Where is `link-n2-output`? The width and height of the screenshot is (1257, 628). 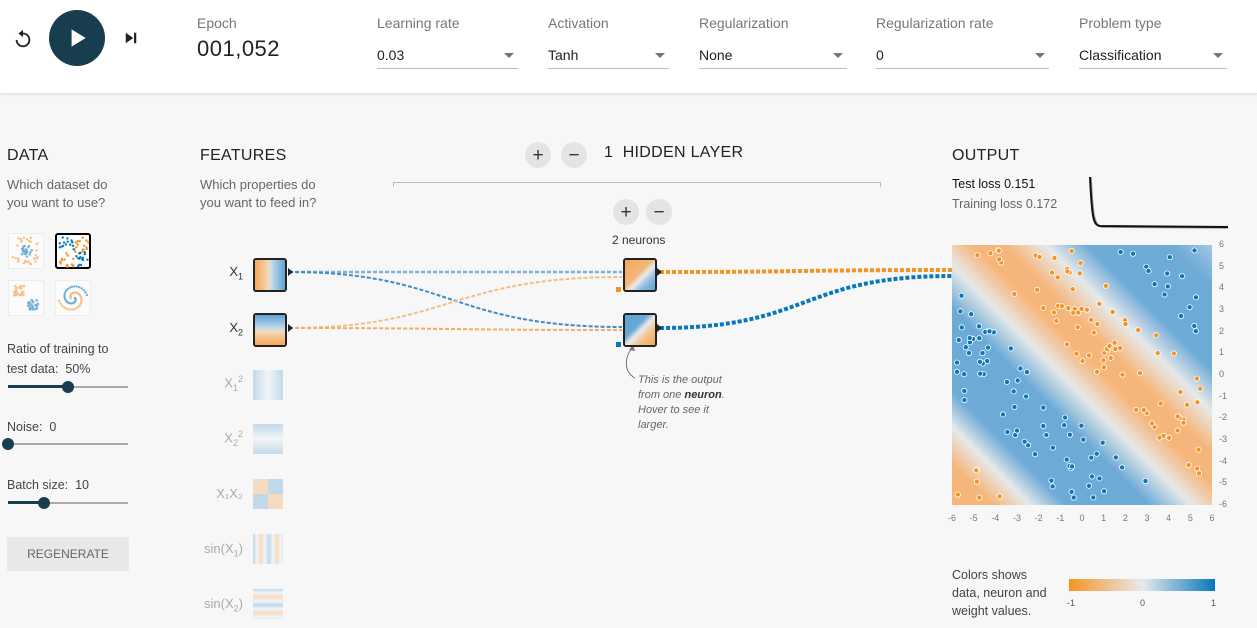 link-n2-output is located at coordinates (806, 302).